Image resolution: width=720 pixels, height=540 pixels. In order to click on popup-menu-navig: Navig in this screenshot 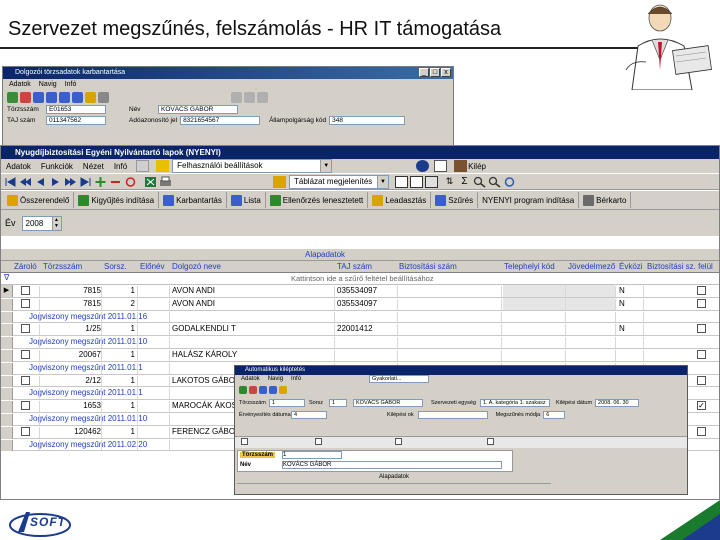, I will do `click(275, 379)`.